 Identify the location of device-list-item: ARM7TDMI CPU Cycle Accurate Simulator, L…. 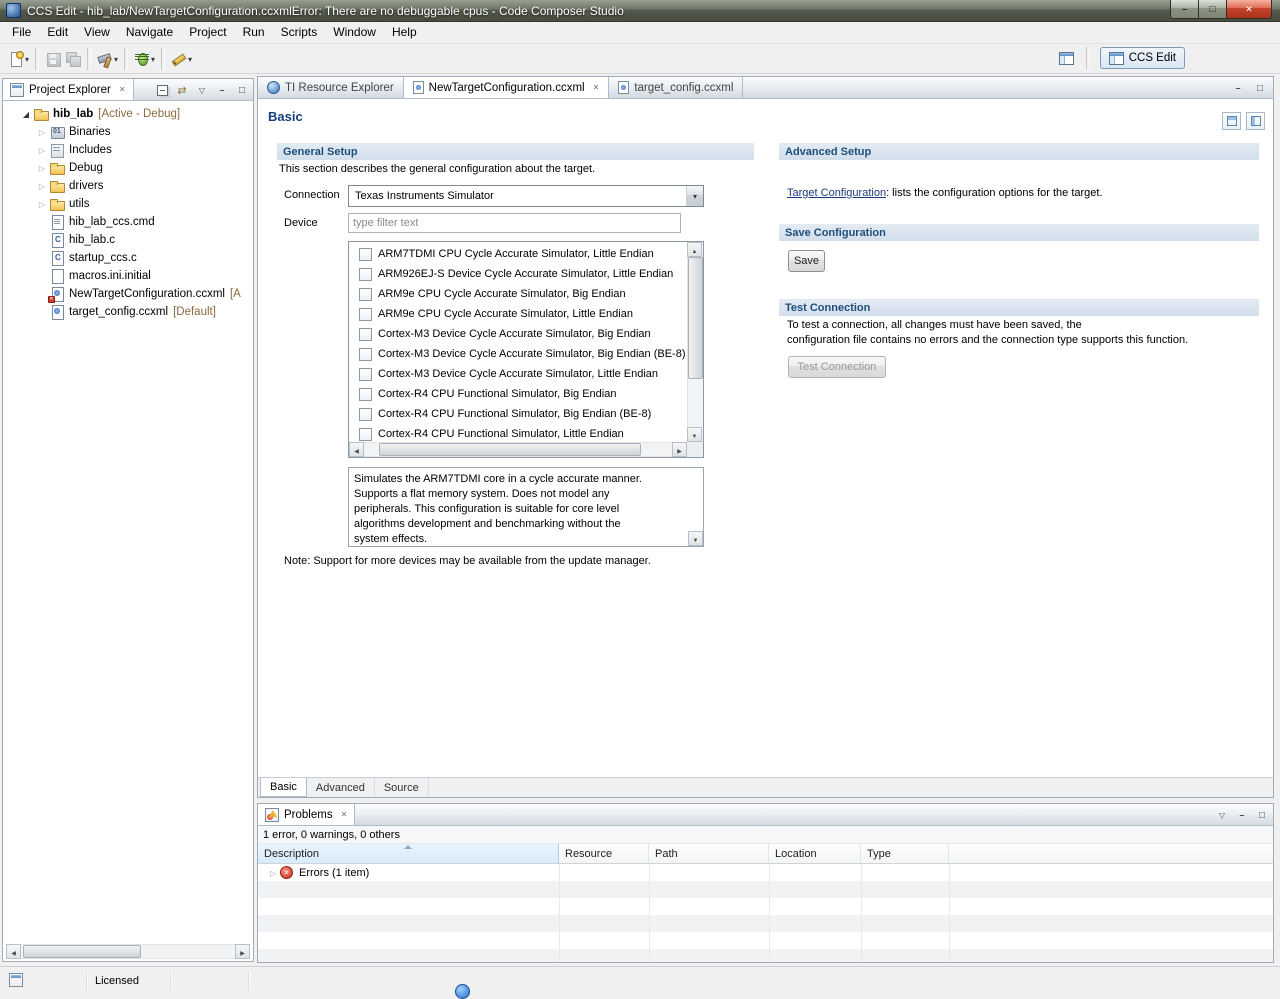
(518, 254).